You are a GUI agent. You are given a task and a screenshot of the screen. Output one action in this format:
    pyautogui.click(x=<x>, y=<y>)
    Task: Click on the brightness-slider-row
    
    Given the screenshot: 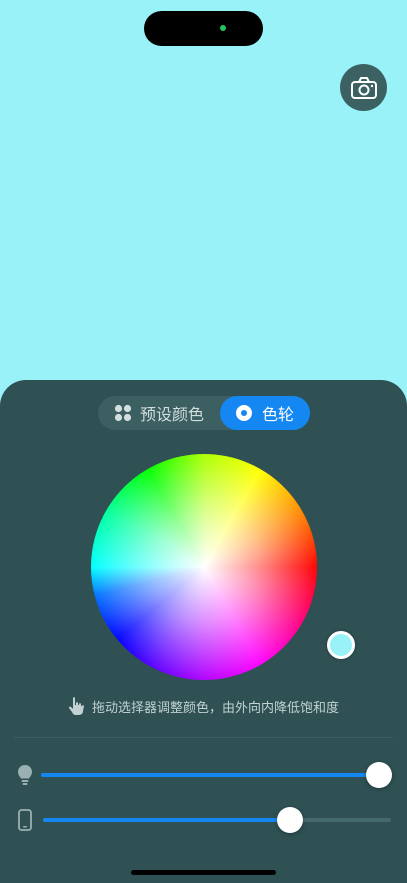 What is the action you would take?
    pyautogui.click(x=203, y=775)
    